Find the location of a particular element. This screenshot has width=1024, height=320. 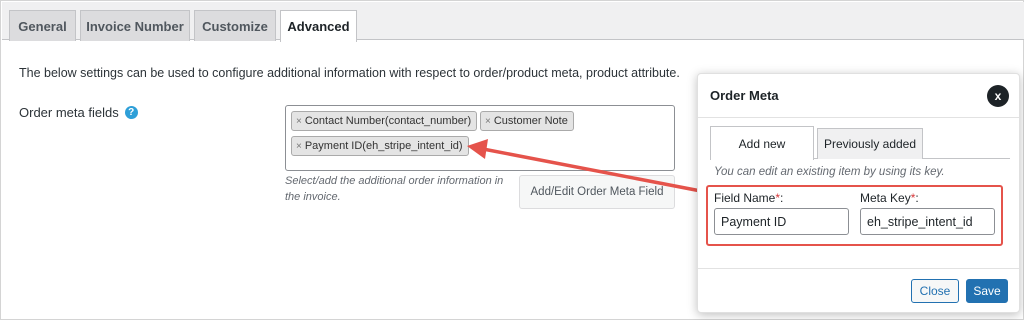

tab-customize: Customize is located at coordinates (235, 25).